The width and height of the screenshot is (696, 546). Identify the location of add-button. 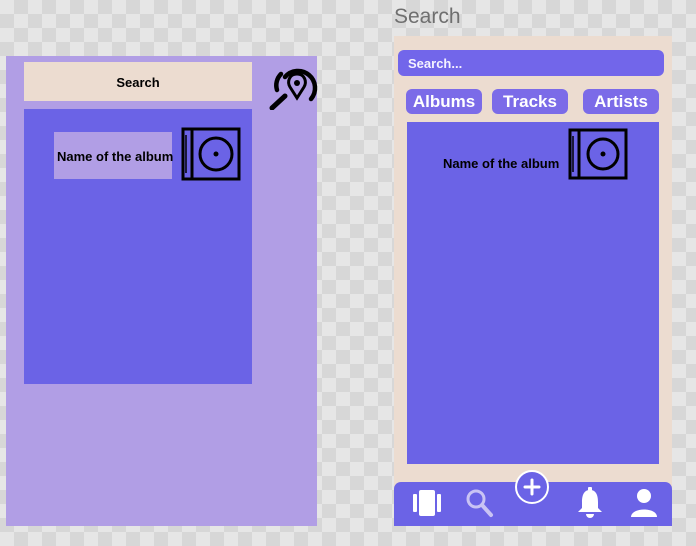
(532, 487).